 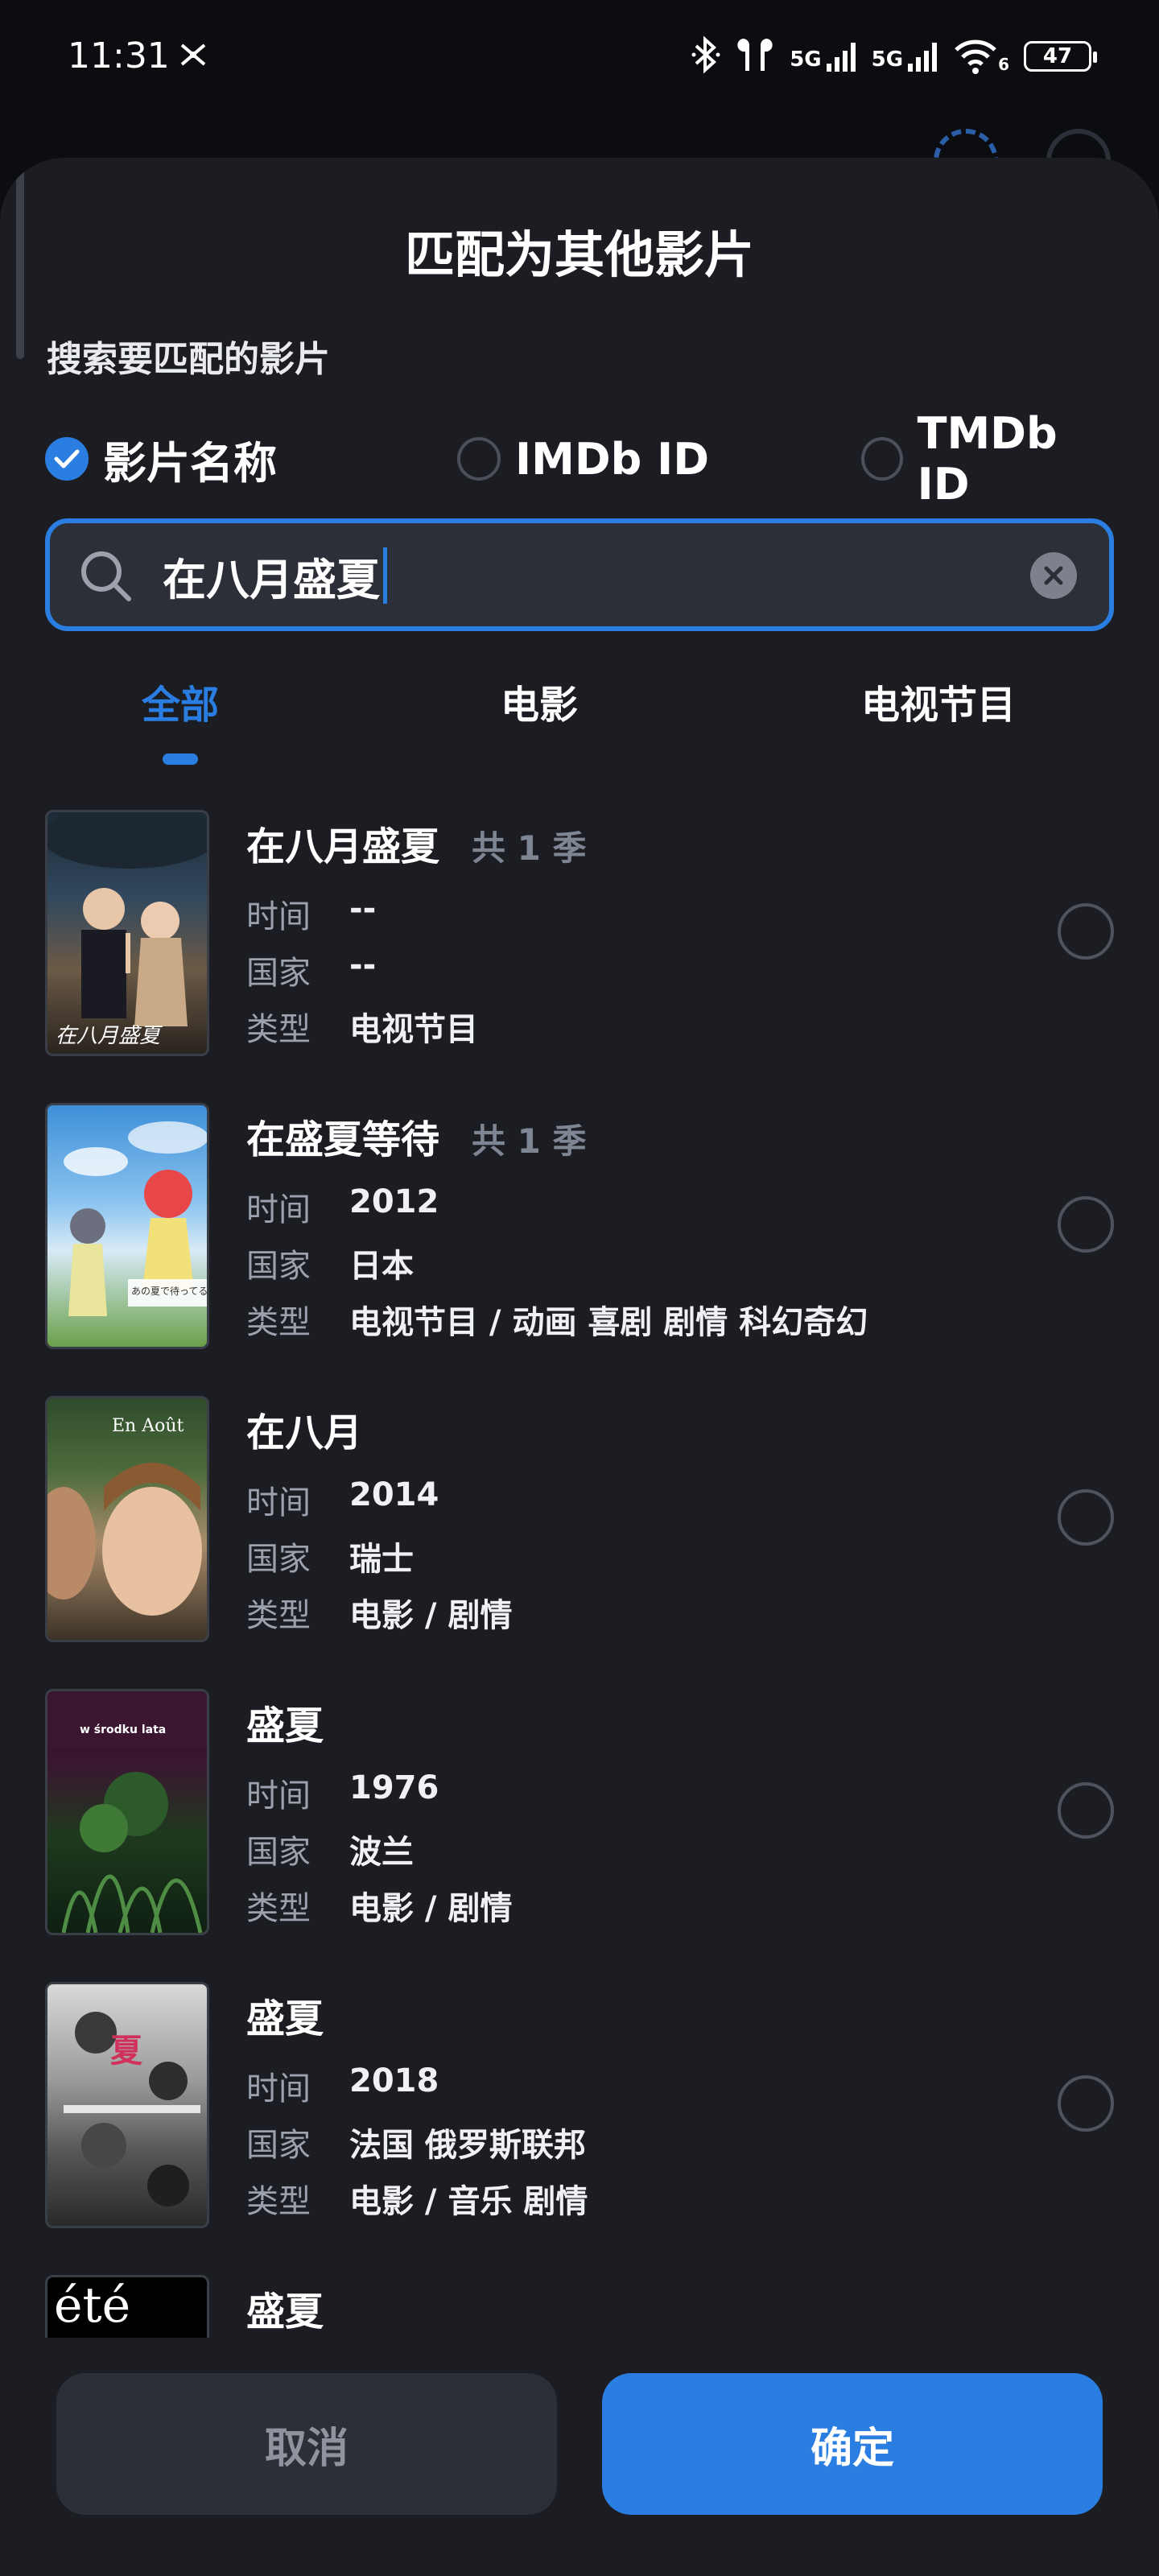 I want to click on search-type-tmdb: TMDb ID, so click(x=987, y=459).